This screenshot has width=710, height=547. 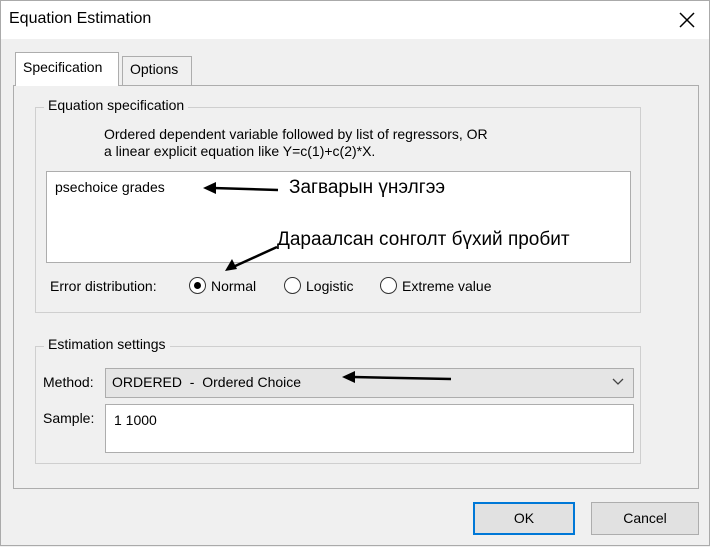 I want to click on close-icon, so click(x=687, y=20).